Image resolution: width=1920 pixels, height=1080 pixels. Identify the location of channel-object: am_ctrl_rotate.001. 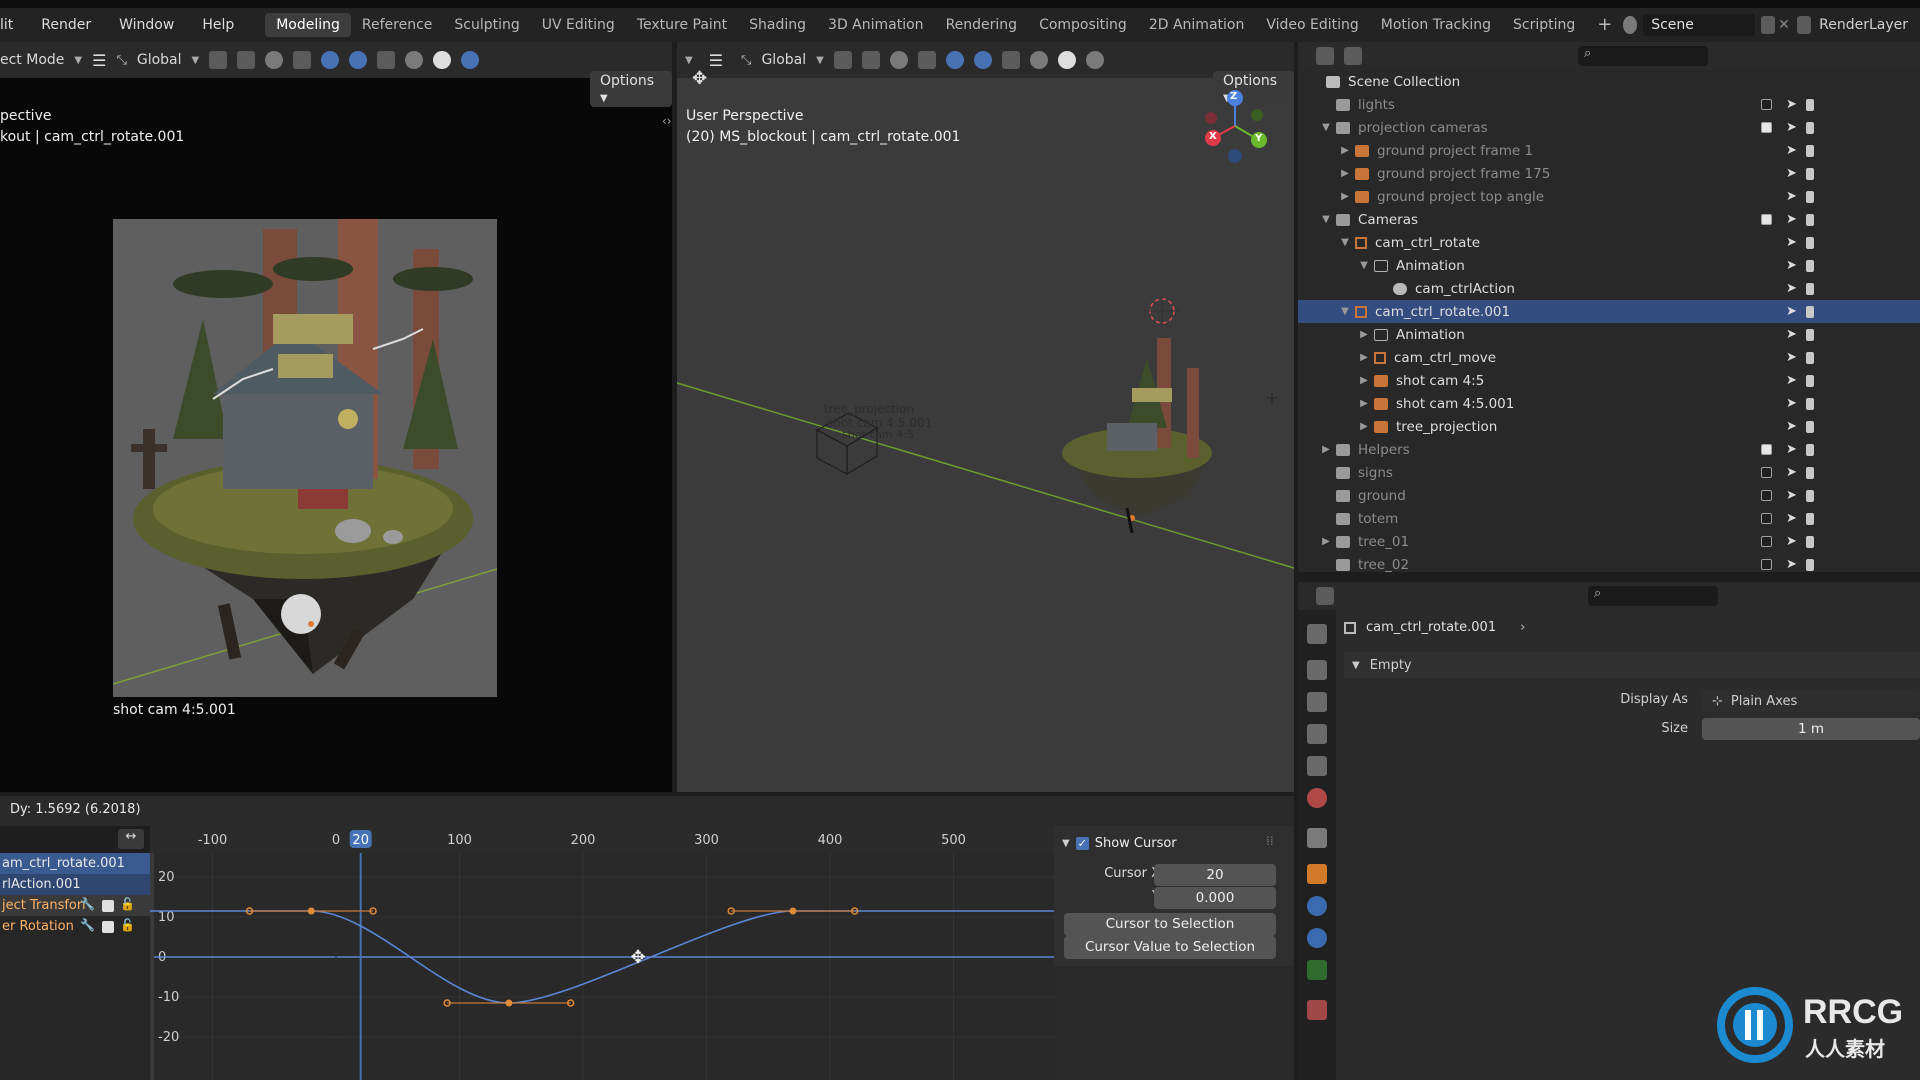
(75, 863).